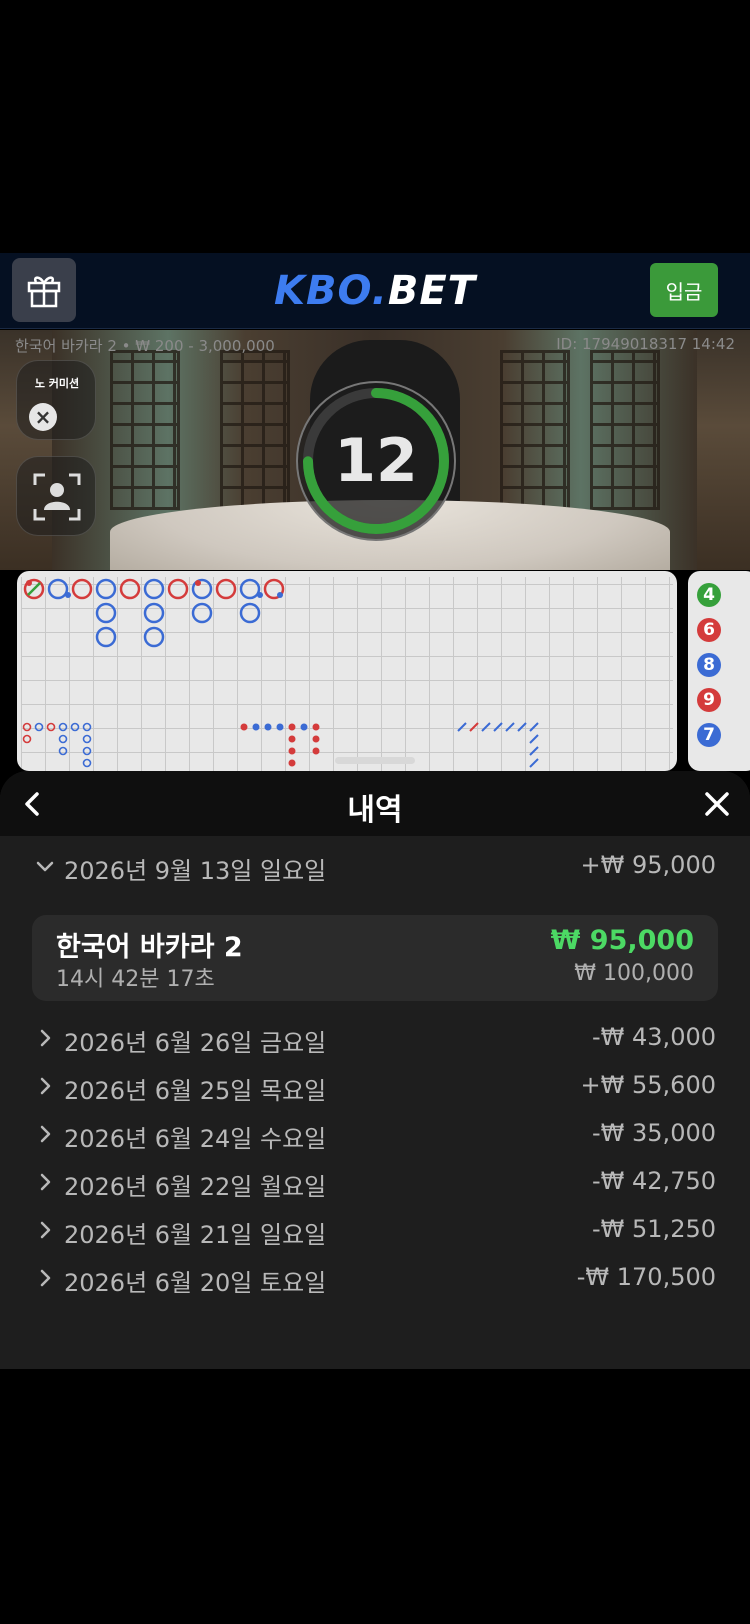 Image resolution: width=750 pixels, height=1624 pixels. Describe the element at coordinates (145, 346) in the screenshot. I see `table-name-limits: 한국어 바카라 2 • ₩ 200 - 3,000,000` at that location.